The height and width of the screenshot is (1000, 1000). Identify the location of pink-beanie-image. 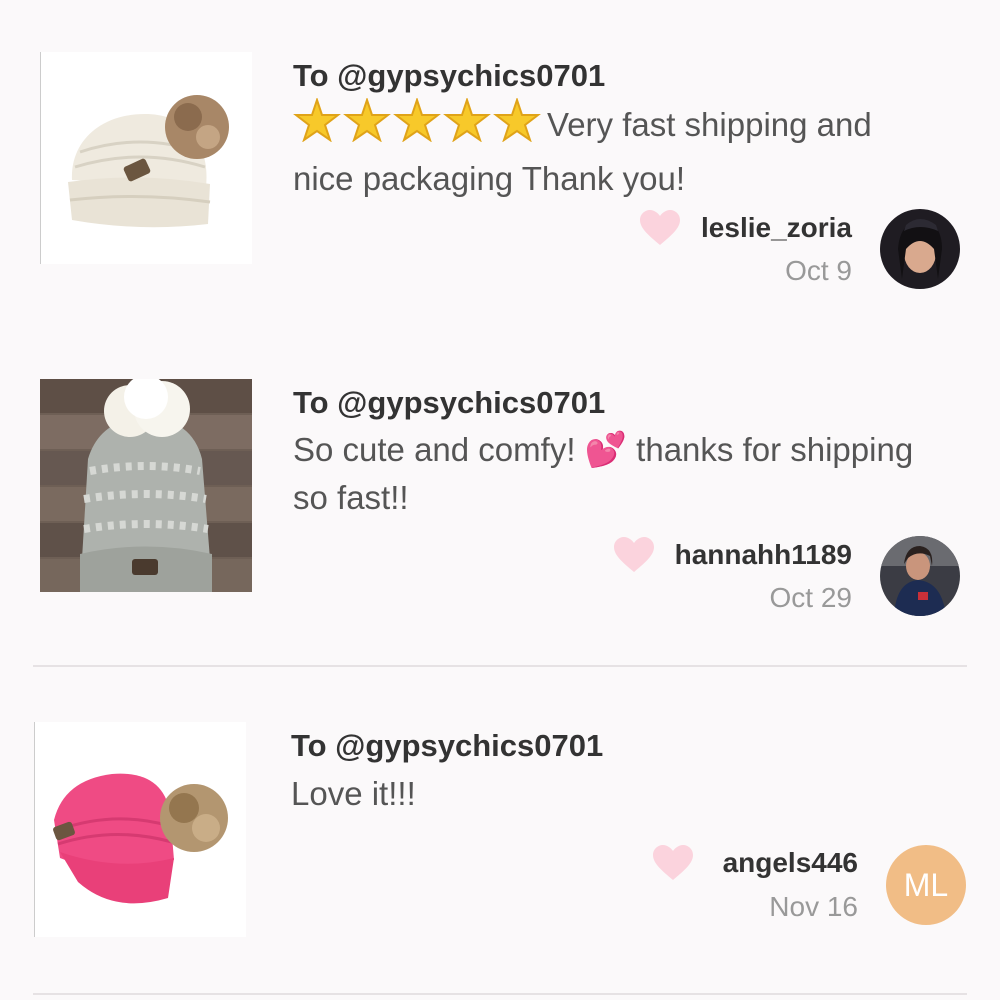
(140, 829).